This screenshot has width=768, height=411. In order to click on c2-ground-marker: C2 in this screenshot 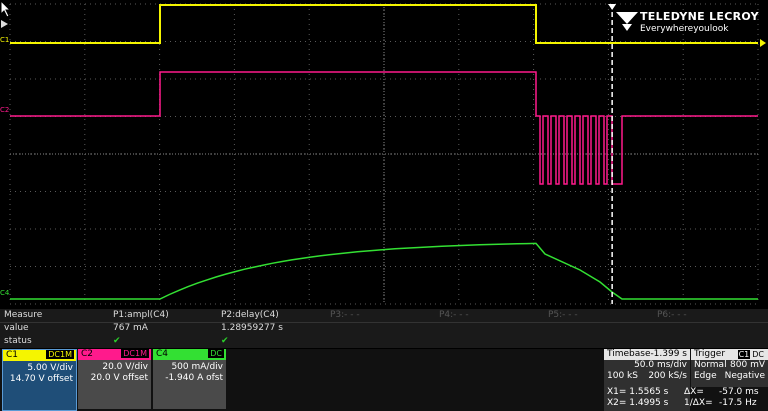, I will do `click(4, 110)`.